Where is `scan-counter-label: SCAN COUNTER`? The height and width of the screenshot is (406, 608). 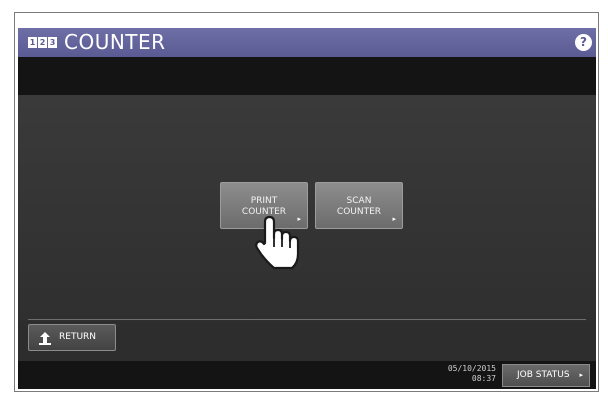 scan-counter-label: SCAN COUNTER is located at coordinates (359, 206).